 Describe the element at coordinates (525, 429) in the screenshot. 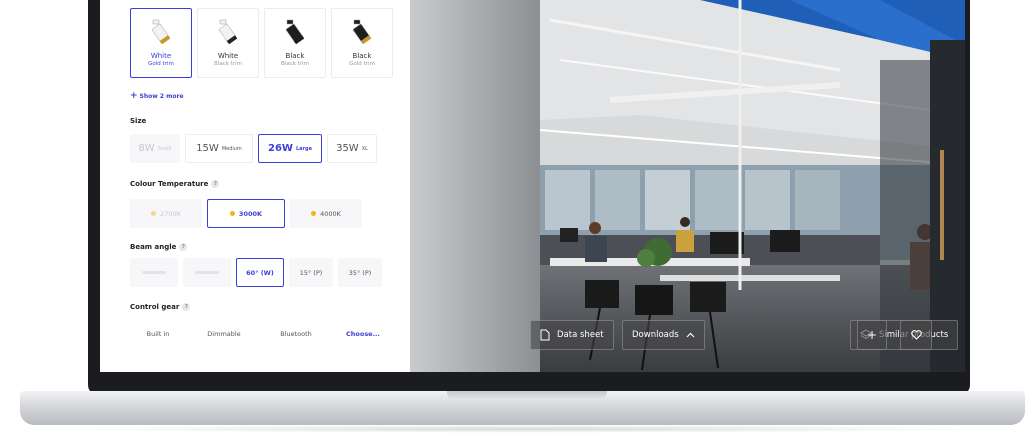

I see `laptop-shadow` at that location.